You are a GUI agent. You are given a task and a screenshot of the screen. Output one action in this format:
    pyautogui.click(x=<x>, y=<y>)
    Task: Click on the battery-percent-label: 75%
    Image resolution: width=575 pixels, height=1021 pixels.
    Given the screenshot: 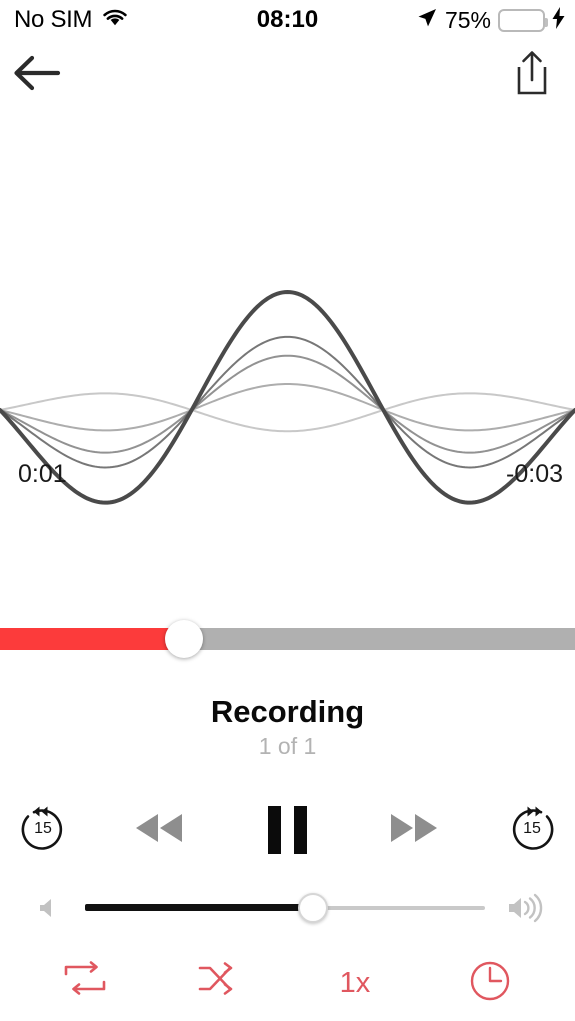 What is the action you would take?
    pyautogui.click(x=467, y=19)
    